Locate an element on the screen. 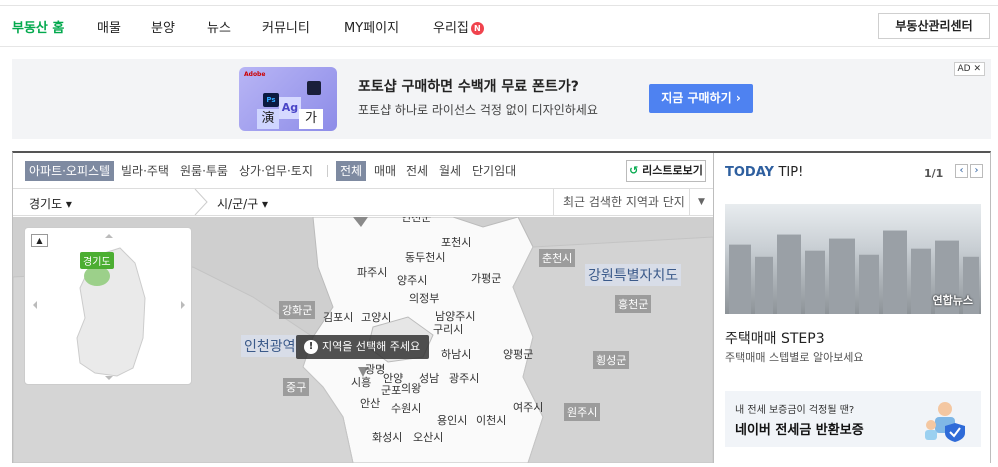 This screenshot has width=998, height=467. nav-listings: 매물 is located at coordinates (109, 26).